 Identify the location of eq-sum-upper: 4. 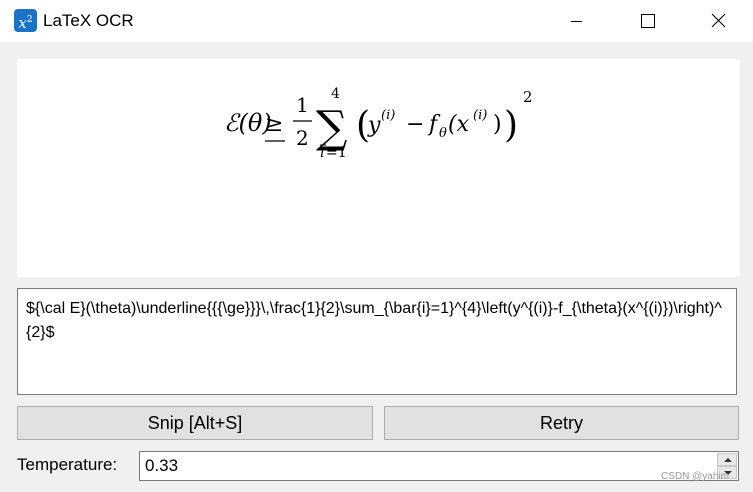
(335, 94).